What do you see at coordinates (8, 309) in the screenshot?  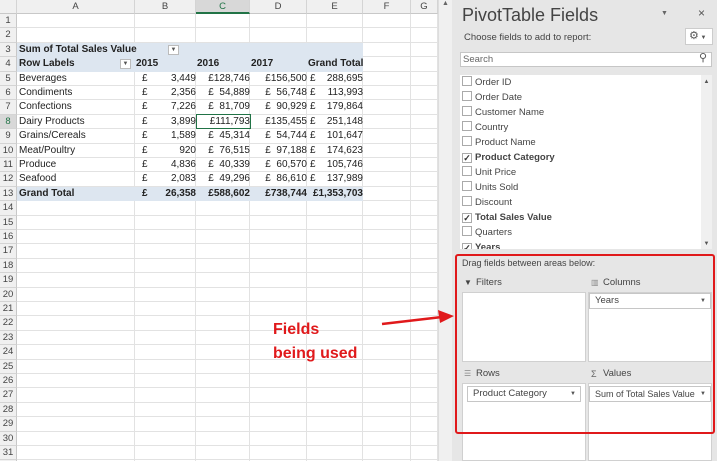 I see `row-header-21: 21` at bounding box center [8, 309].